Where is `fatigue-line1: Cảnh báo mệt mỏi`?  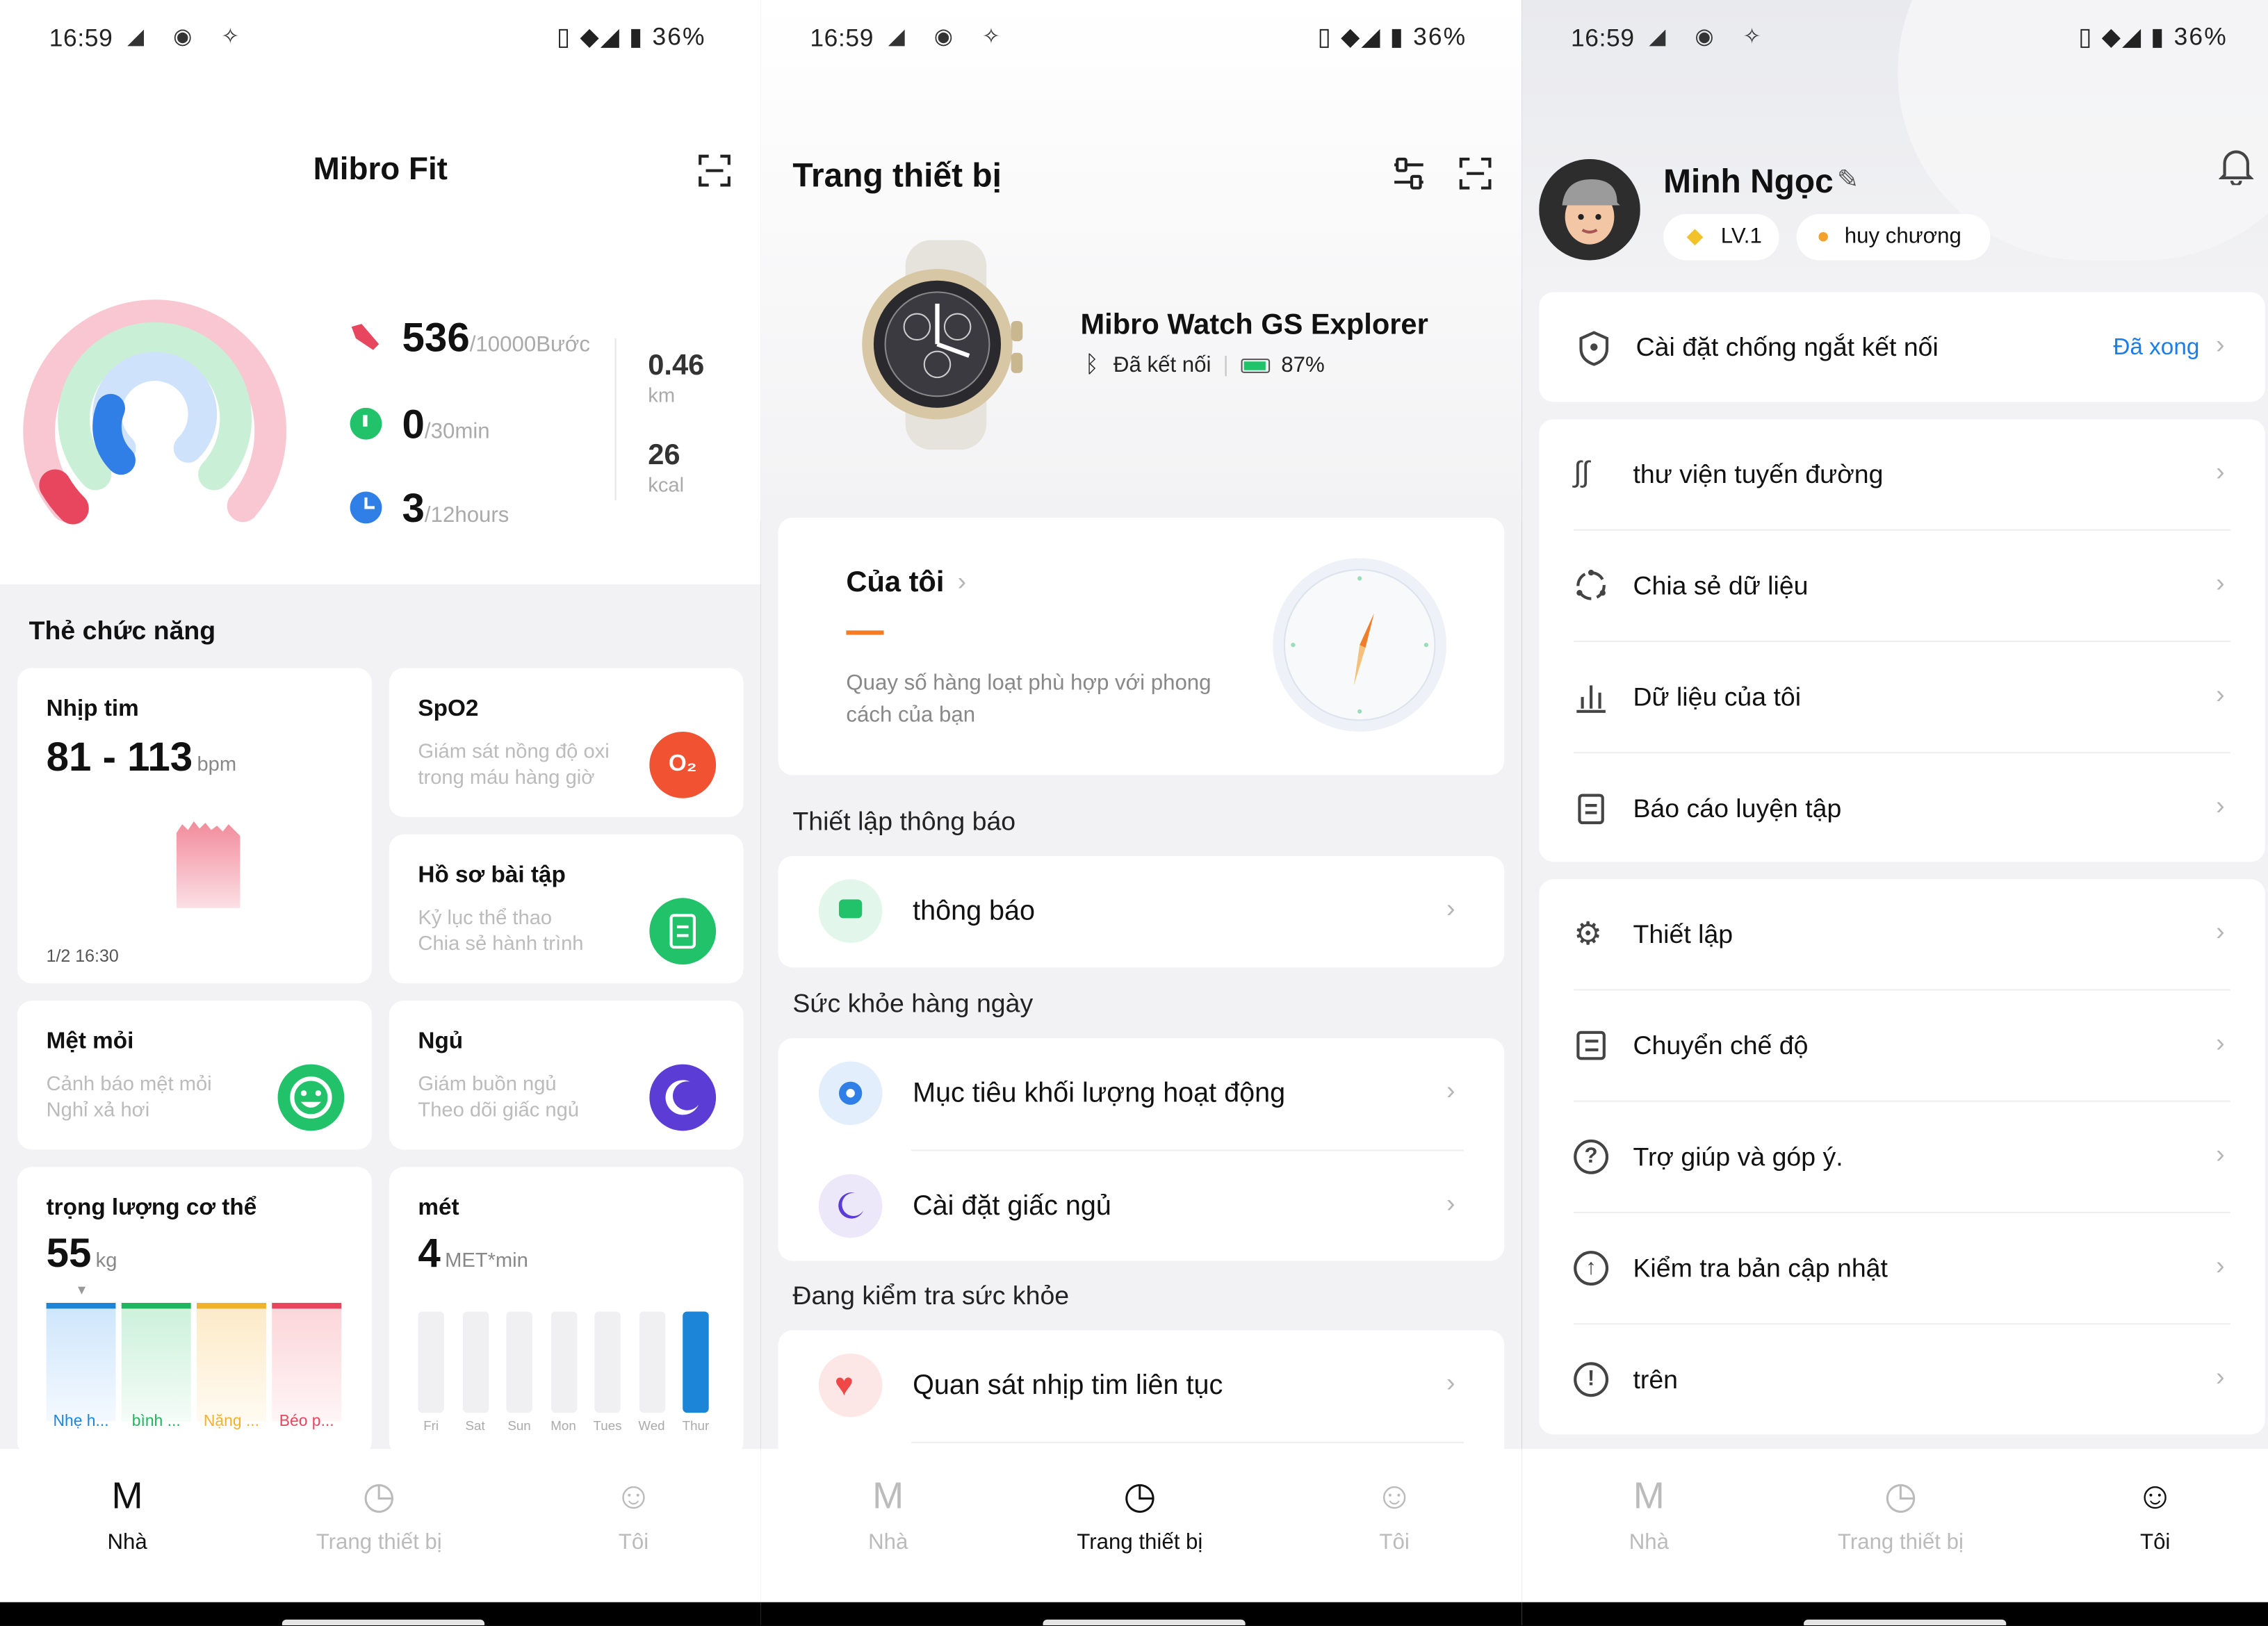 fatigue-line1: Cảnh báo mệt mỏi is located at coordinates (129, 1083).